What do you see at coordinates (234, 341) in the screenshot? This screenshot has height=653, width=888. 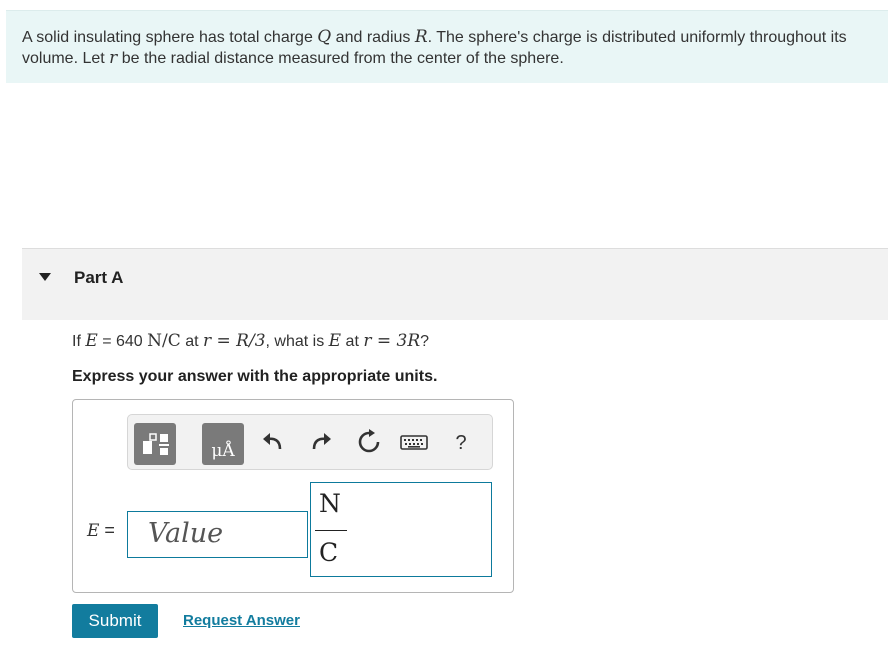 I see `q-cond1: r = R/3` at bounding box center [234, 341].